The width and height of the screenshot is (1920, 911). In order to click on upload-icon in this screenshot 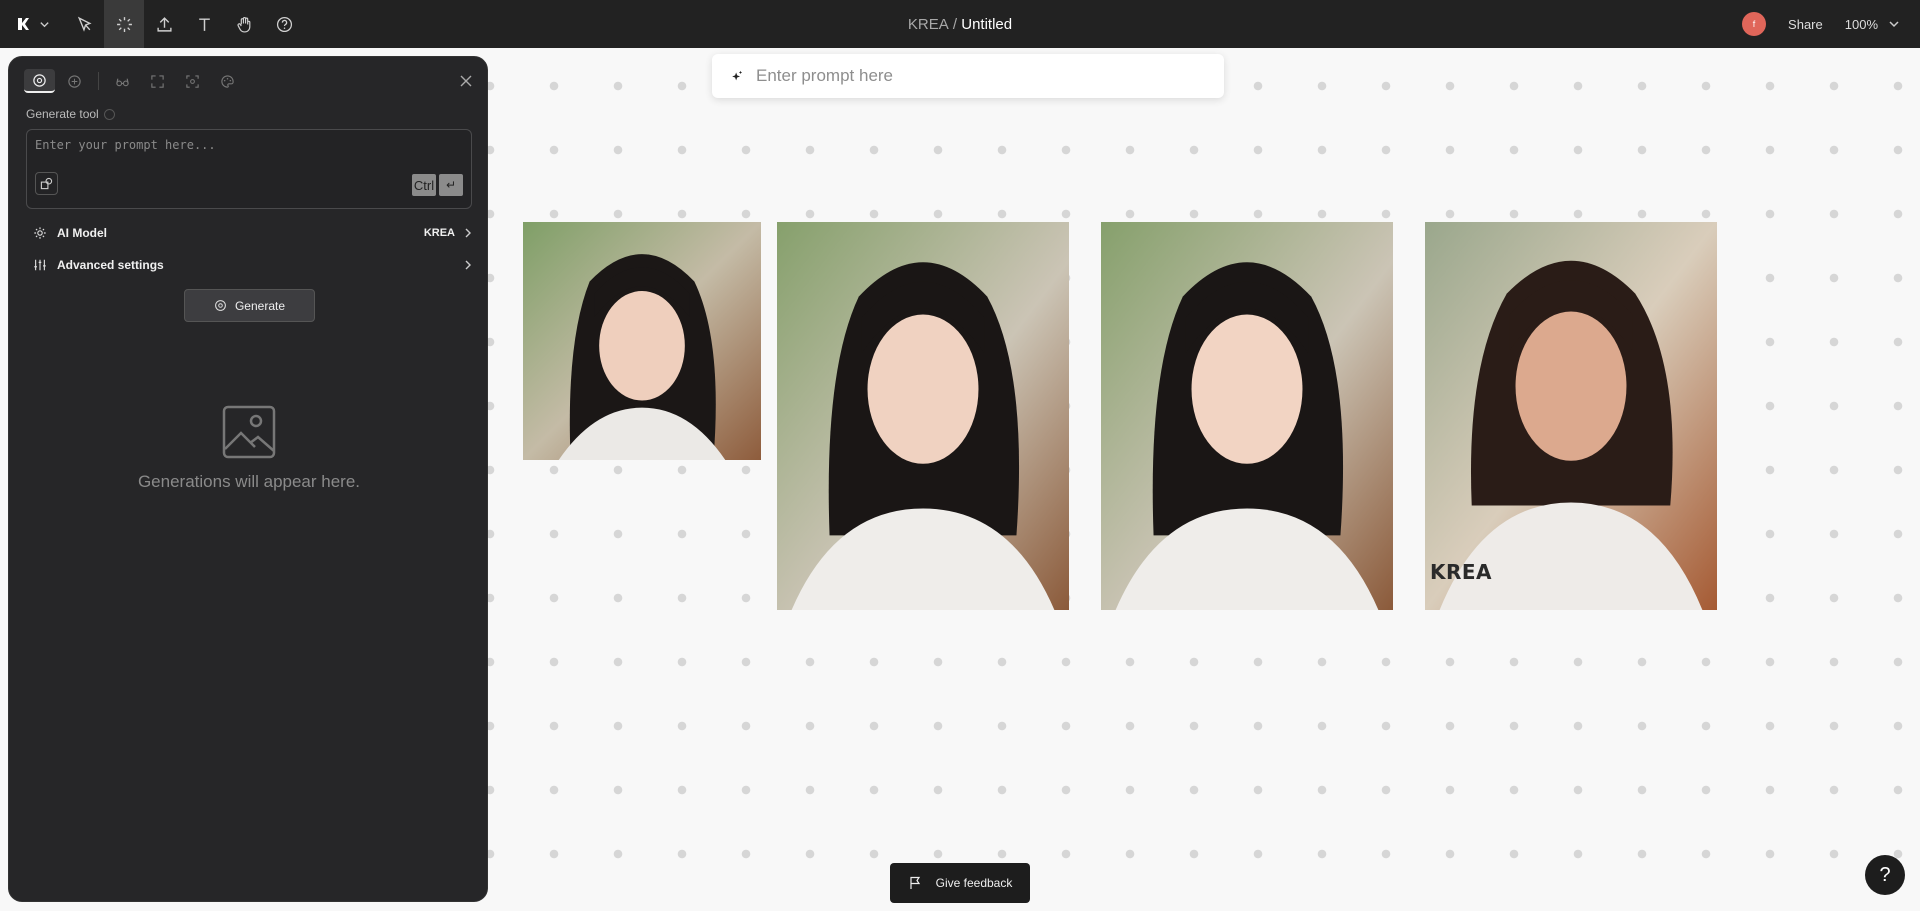, I will do `click(164, 24)`.